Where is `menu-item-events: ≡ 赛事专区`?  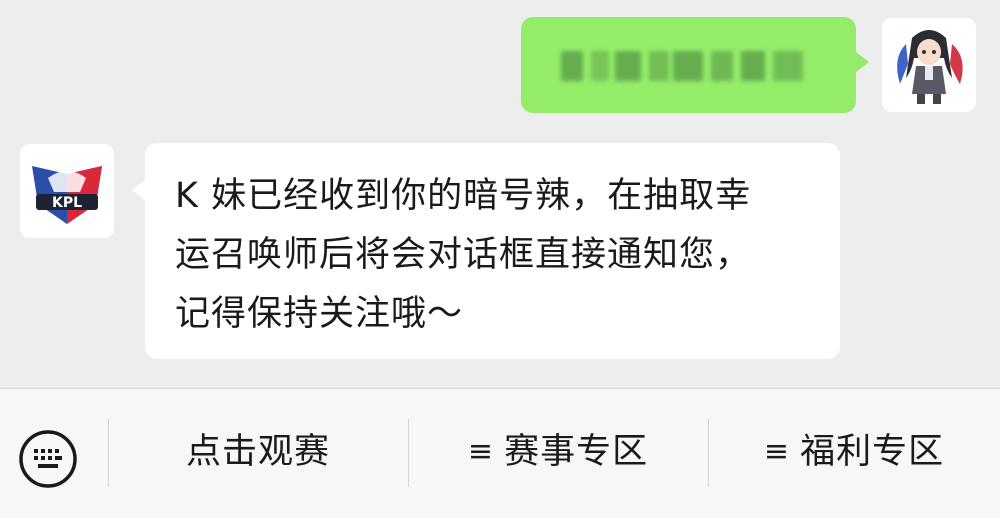 menu-item-events: ≡ 赛事专区 is located at coordinates (558, 452).